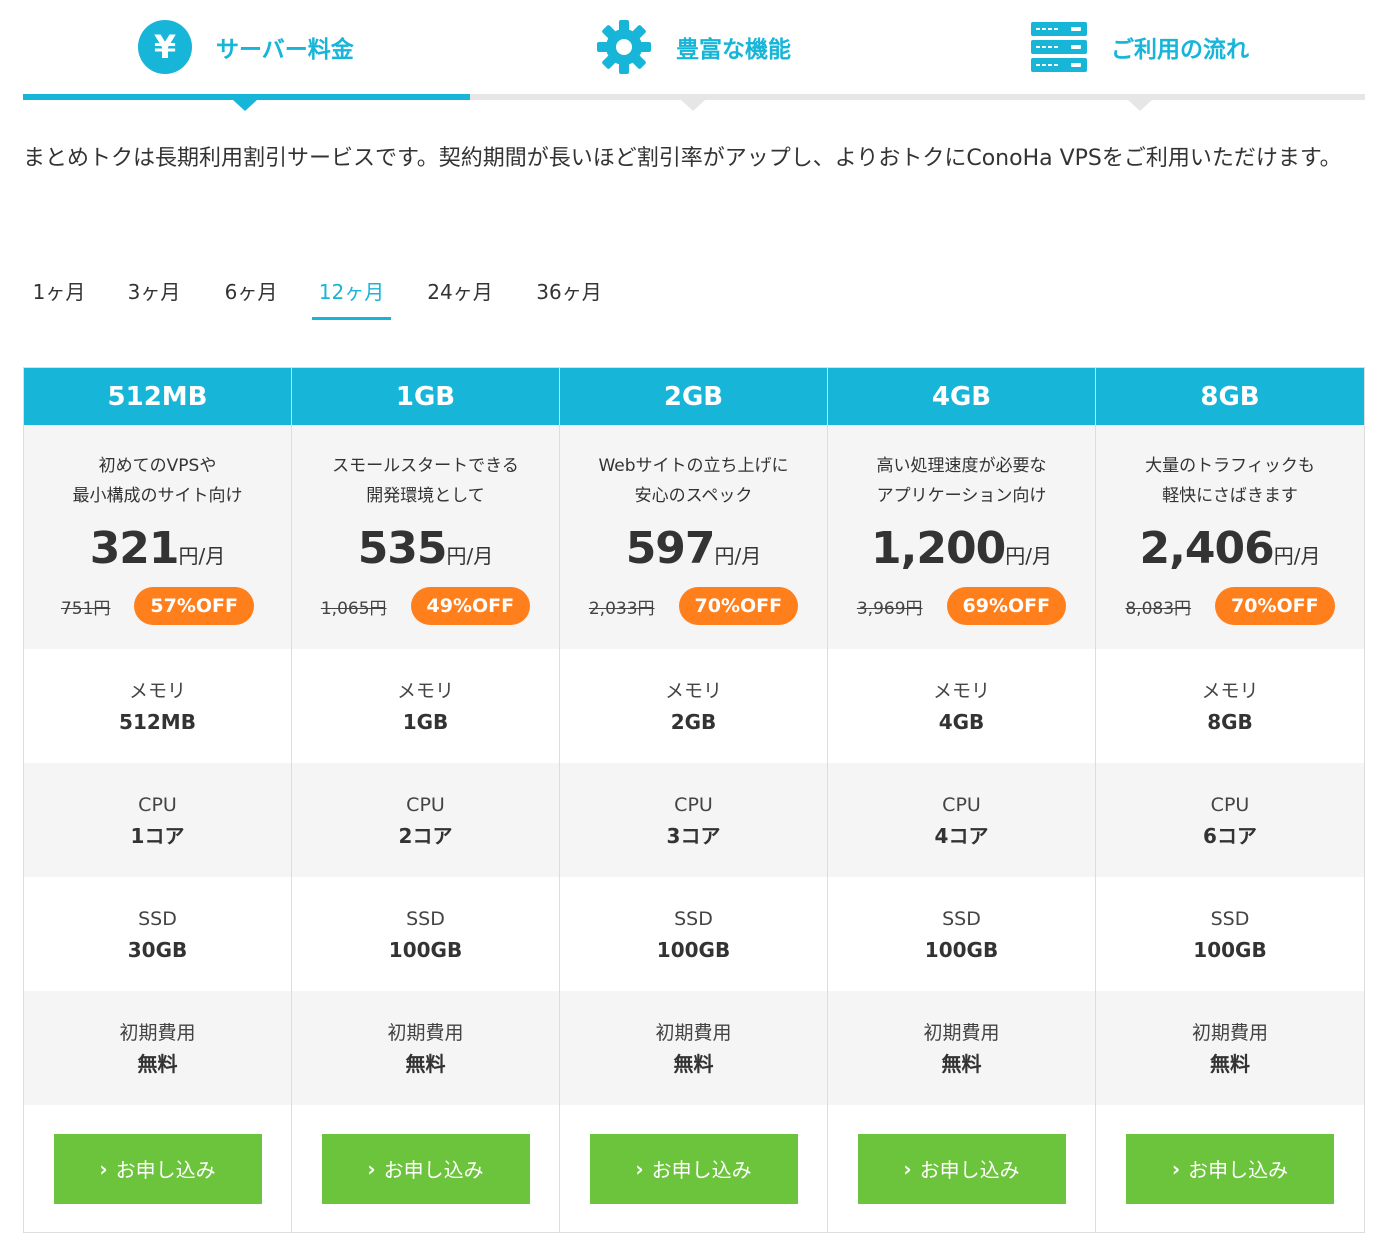  I want to click on tab-label: 豊富な機能, so click(733, 50).